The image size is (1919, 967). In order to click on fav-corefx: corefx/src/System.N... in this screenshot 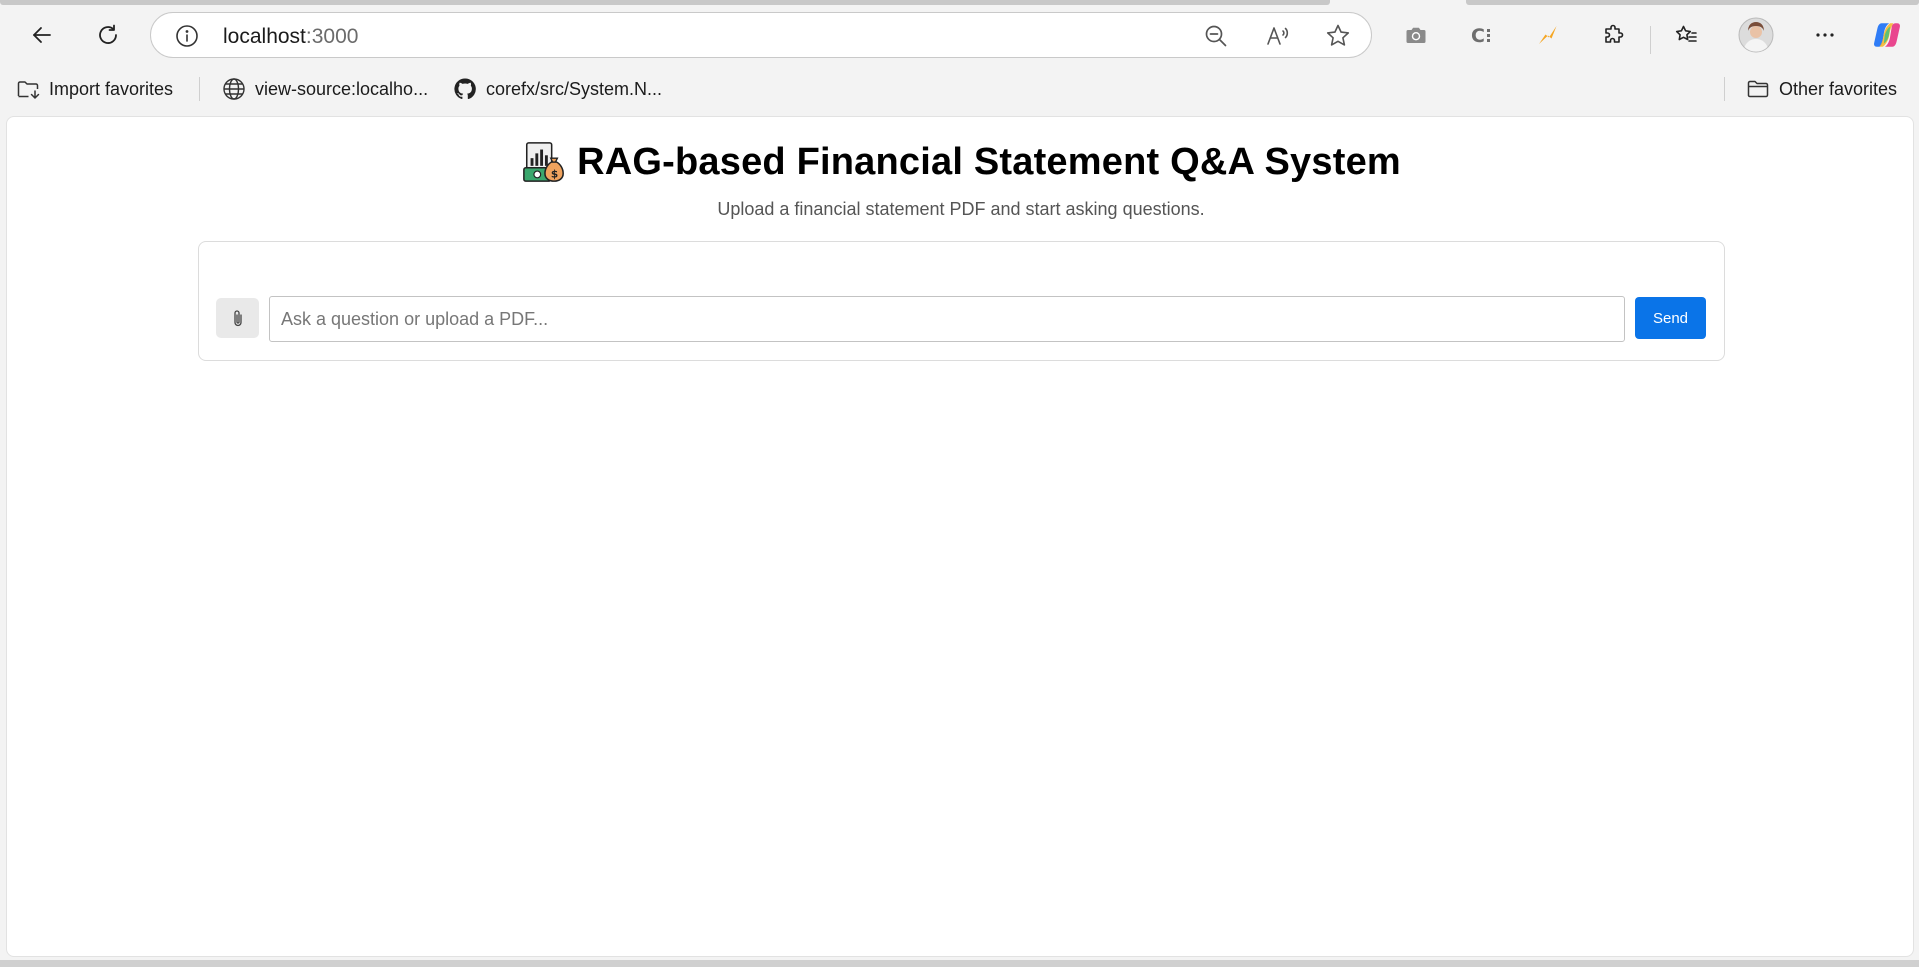, I will do `click(557, 89)`.